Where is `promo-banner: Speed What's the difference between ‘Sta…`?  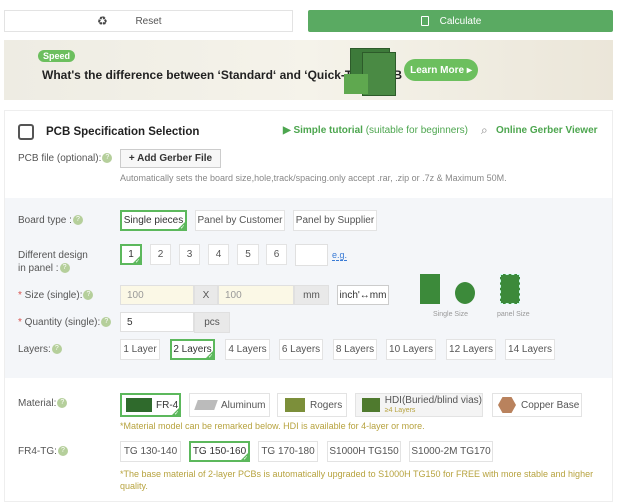 promo-banner: Speed What's the difference between ‘Sta… is located at coordinates (308, 70).